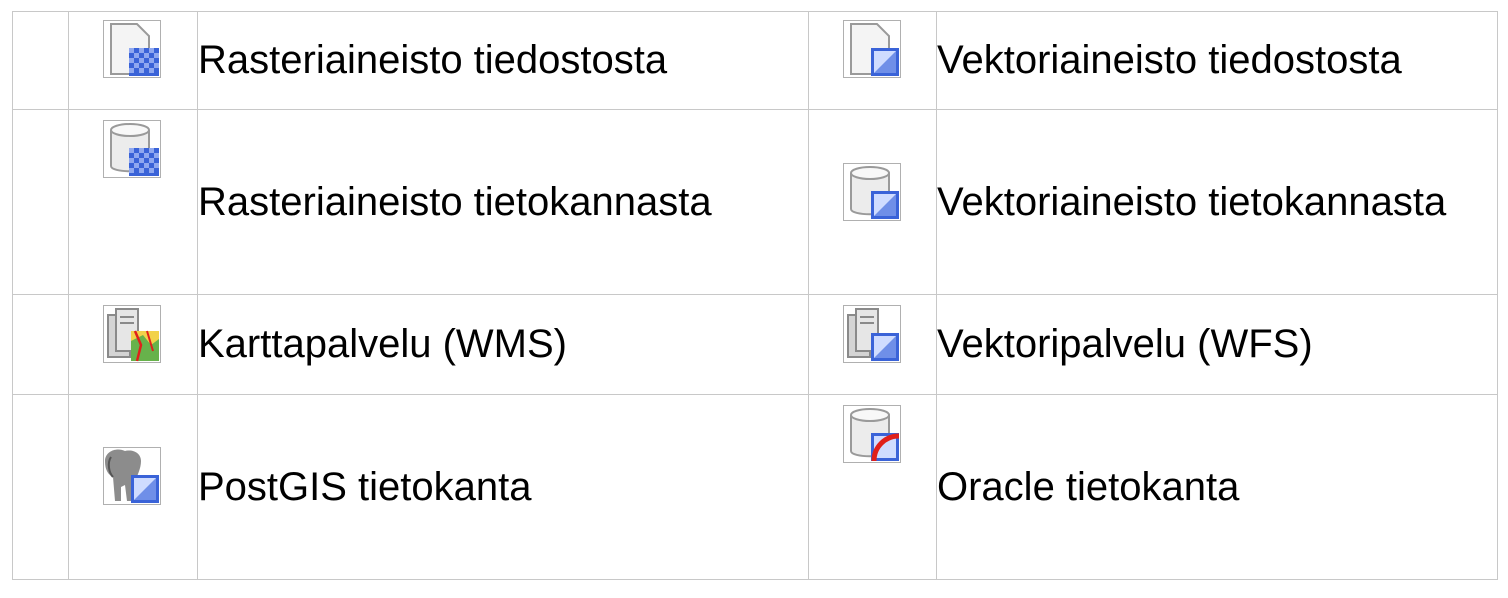  I want to click on vector-database-icon, so click(872, 192).